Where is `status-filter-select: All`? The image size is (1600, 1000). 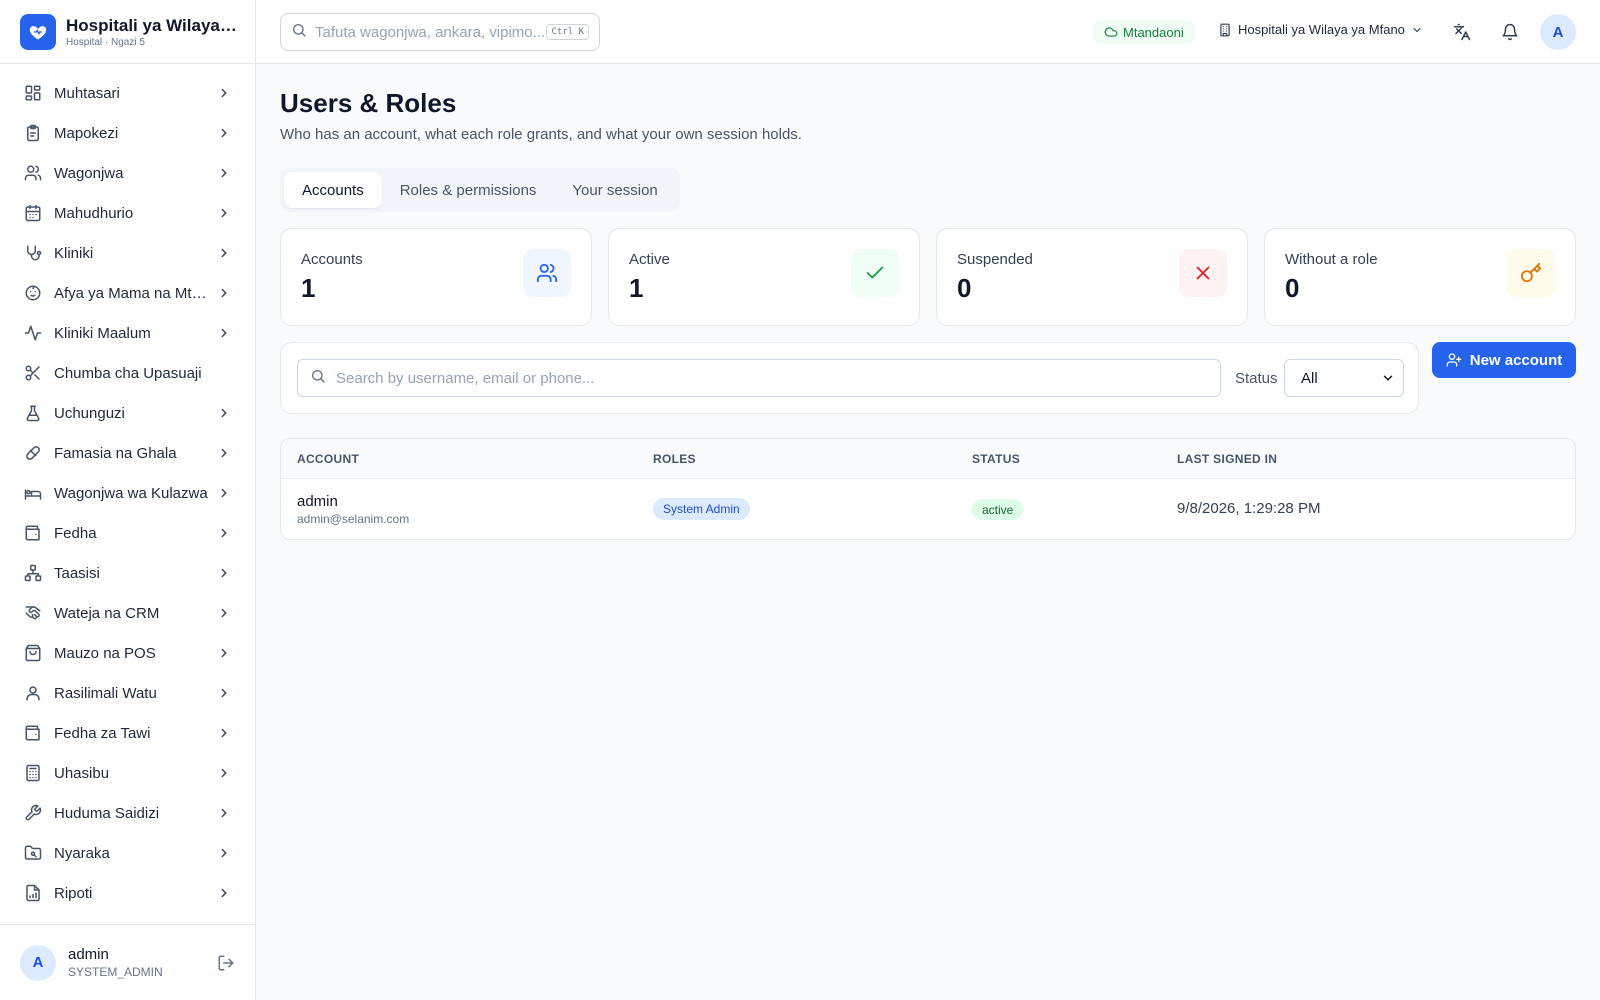 status-filter-select: All is located at coordinates (1344, 378).